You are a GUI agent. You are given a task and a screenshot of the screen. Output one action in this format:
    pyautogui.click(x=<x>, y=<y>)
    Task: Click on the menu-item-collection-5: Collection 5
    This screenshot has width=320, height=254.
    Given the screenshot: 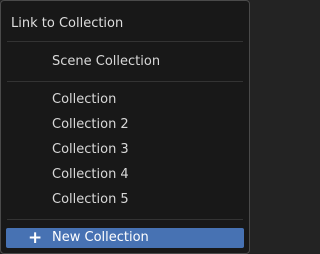 What is the action you would take?
    pyautogui.click(x=125, y=200)
    